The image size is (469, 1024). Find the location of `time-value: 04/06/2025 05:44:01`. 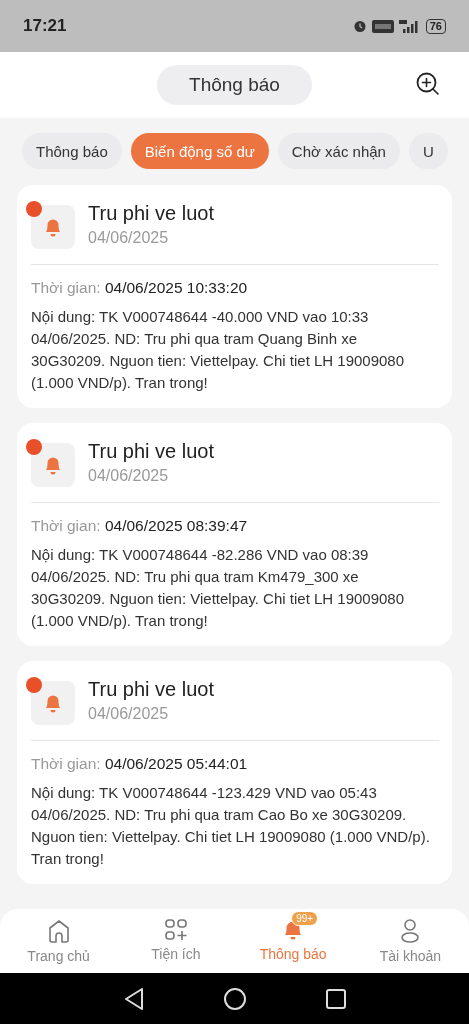

time-value: 04/06/2025 05:44:01 is located at coordinates (176, 763).